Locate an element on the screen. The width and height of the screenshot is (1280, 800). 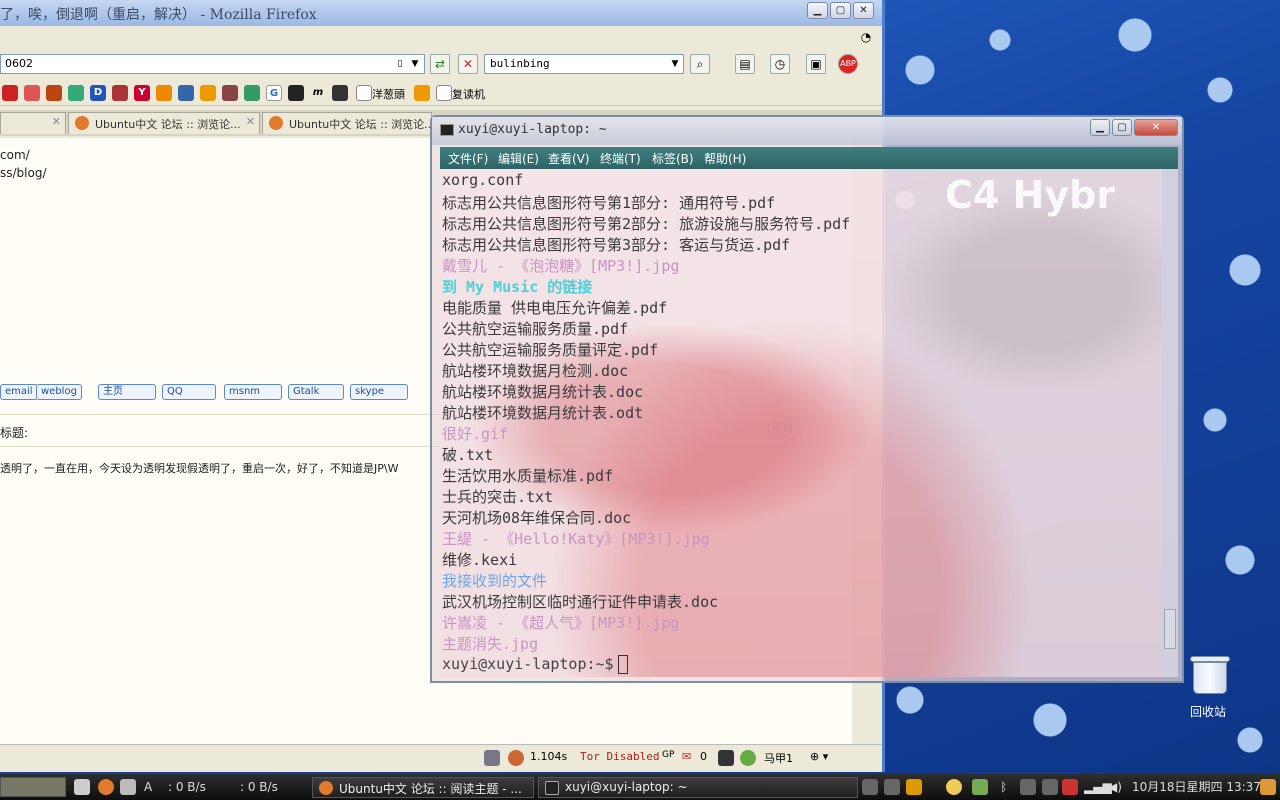
terminal-line: 电能质量 供电电压允许偏差.pdf is located at coordinates (555, 308).